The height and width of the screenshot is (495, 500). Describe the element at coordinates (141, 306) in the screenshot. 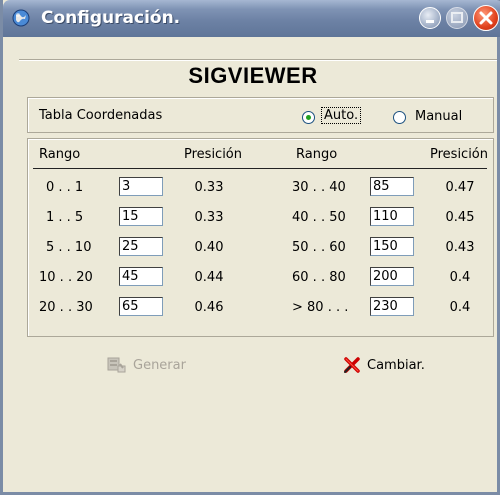

I see `range-value-input: 65` at that location.